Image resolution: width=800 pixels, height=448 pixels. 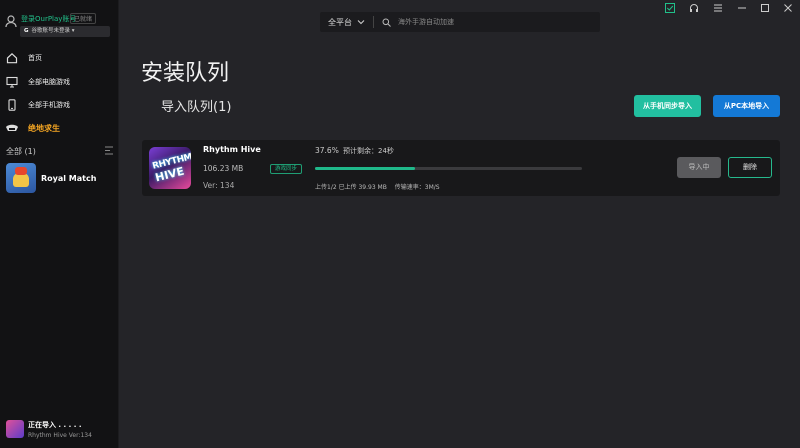 What do you see at coordinates (12, 82) in the screenshot?
I see `monitor-icon` at bounding box center [12, 82].